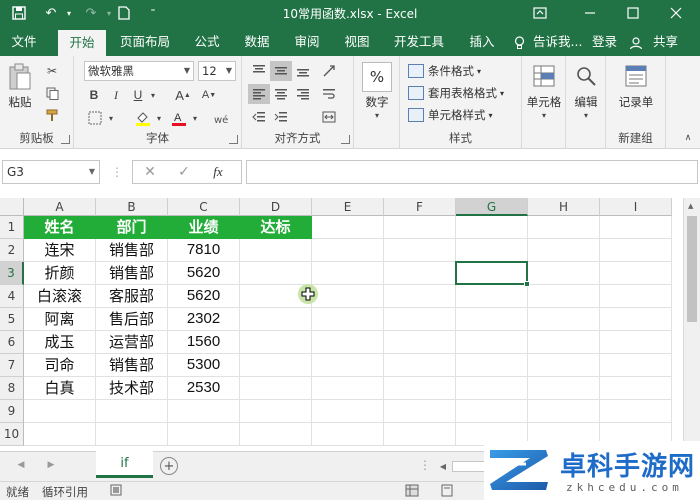 Image resolution: width=700 pixels, height=500 pixels. What do you see at coordinates (564, 296) in the screenshot?
I see `cell-H4` at bounding box center [564, 296].